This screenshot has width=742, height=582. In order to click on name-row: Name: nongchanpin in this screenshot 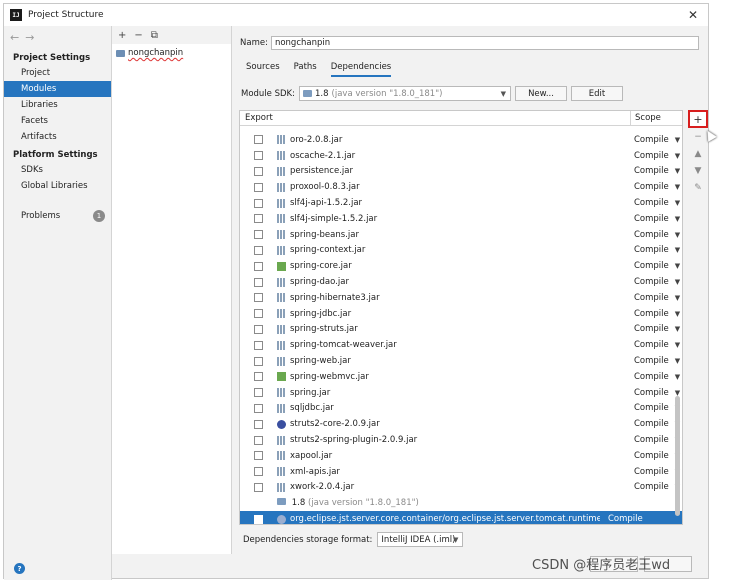, I will do `click(469, 43)`.